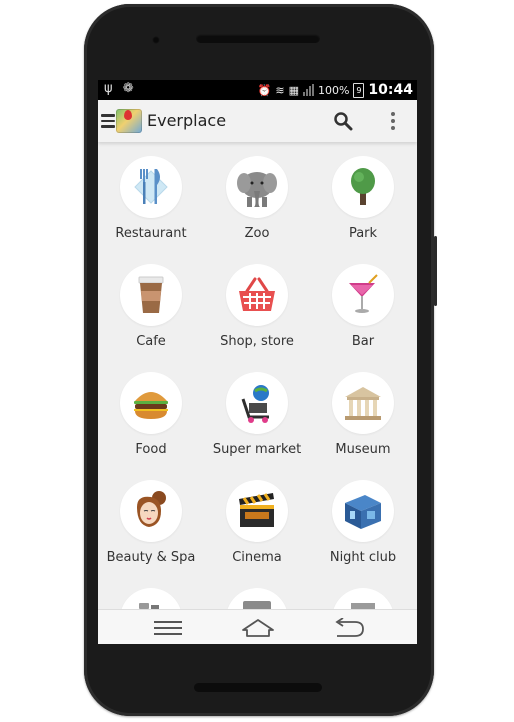 The height and width of the screenshot is (722, 514). I want to click on category-label: Night club, so click(363, 557).